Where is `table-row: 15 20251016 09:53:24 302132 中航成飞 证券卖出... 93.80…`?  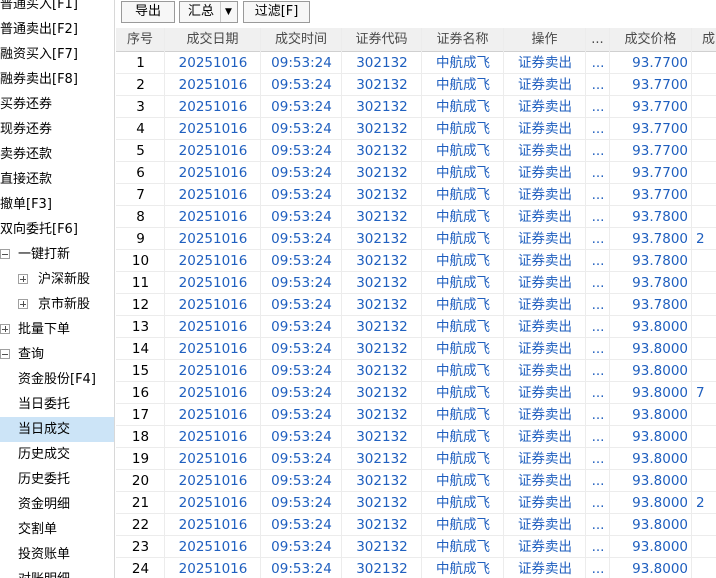 table-row: 15 20251016 09:53:24 302132 中航成飞 证券卖出... 93.80… is located at coordinates (416, 371).